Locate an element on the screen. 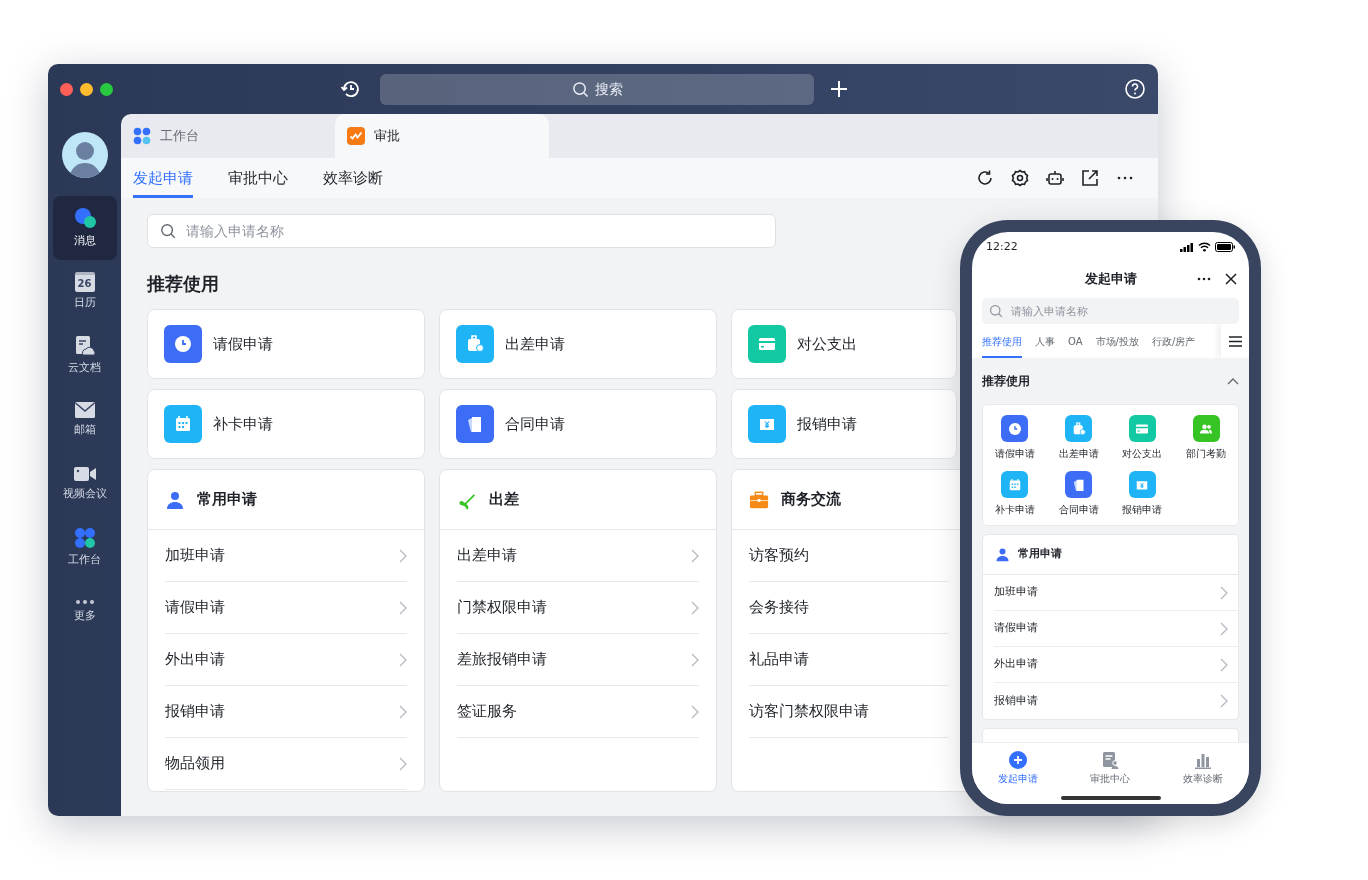  approval-app-icon is located at coordinates (356, 136).